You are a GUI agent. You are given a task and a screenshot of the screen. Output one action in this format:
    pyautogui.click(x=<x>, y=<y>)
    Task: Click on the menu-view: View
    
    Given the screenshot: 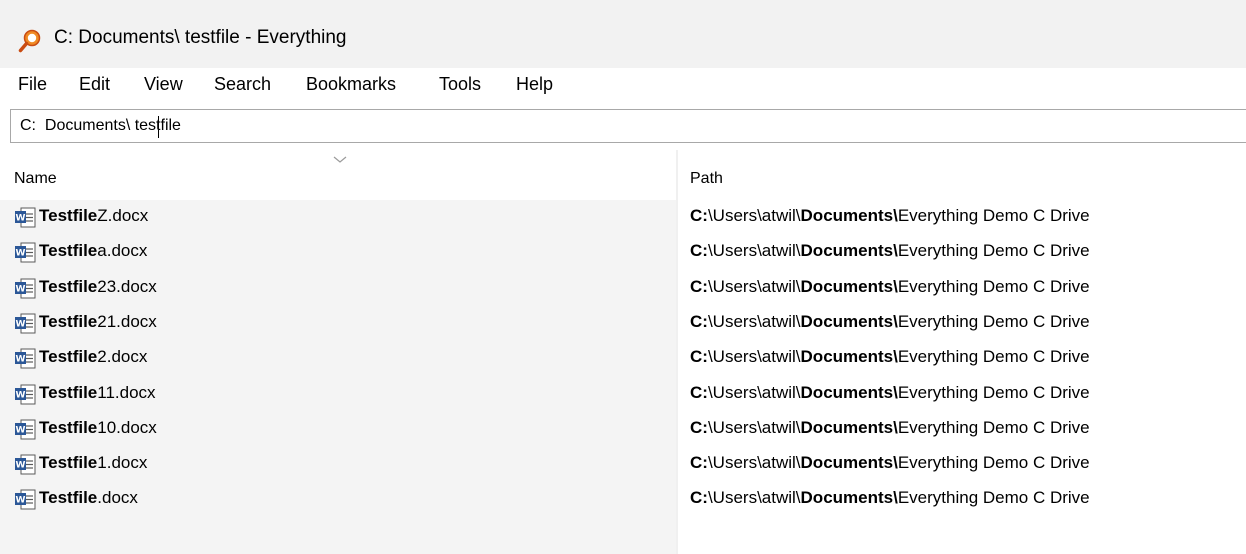 What is the action you would take?
    pyautogui.click(x=163, y=84)
    